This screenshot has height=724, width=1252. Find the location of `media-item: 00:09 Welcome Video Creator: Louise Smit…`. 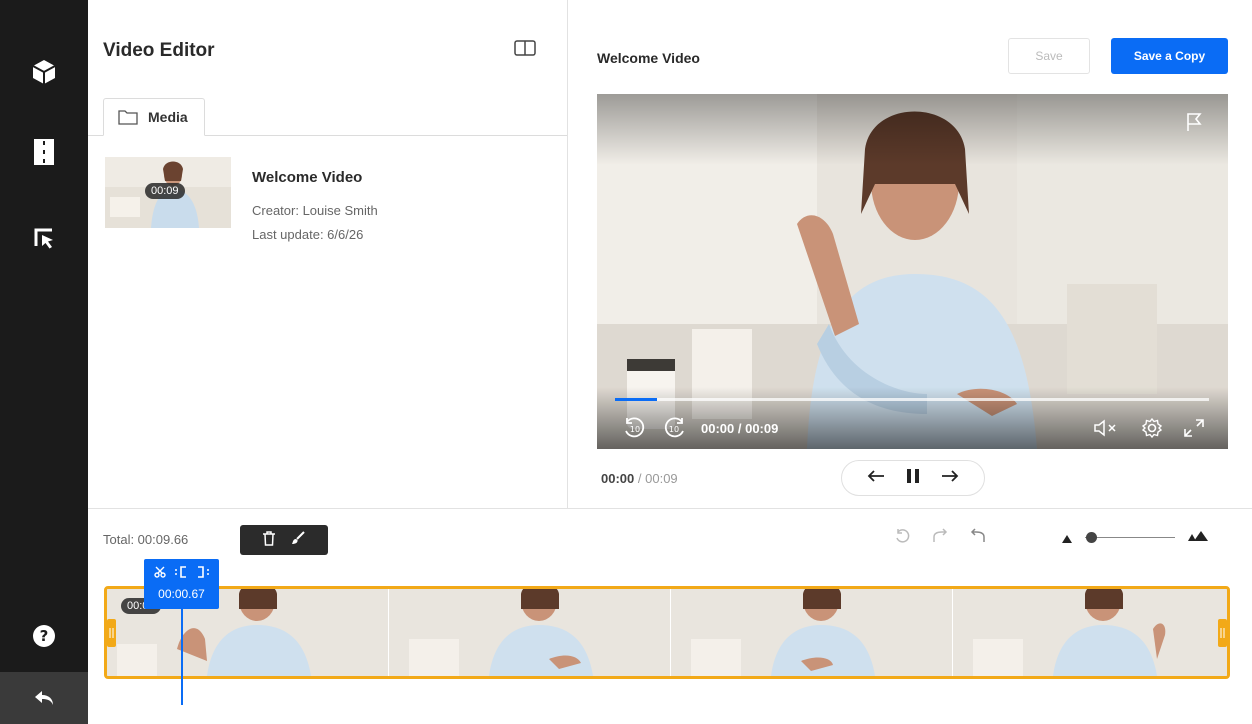

media-item: 00:09 Welcome Video Creator: Louise Smit… is located at coordinates (325, 199).